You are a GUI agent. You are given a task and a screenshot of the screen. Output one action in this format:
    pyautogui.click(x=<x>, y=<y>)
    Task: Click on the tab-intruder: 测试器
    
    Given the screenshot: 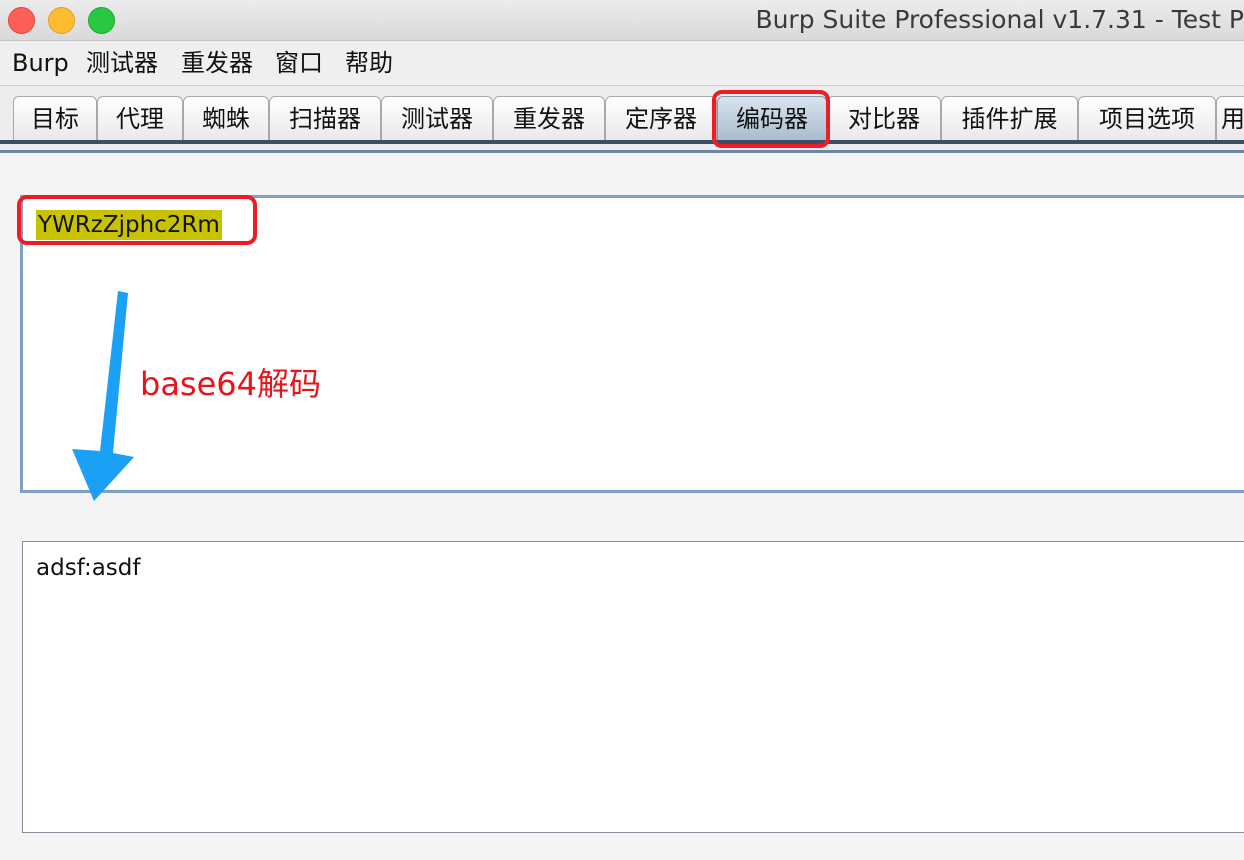 What is the action you would take?
    pyautogui.click(x=437, y=118)
    